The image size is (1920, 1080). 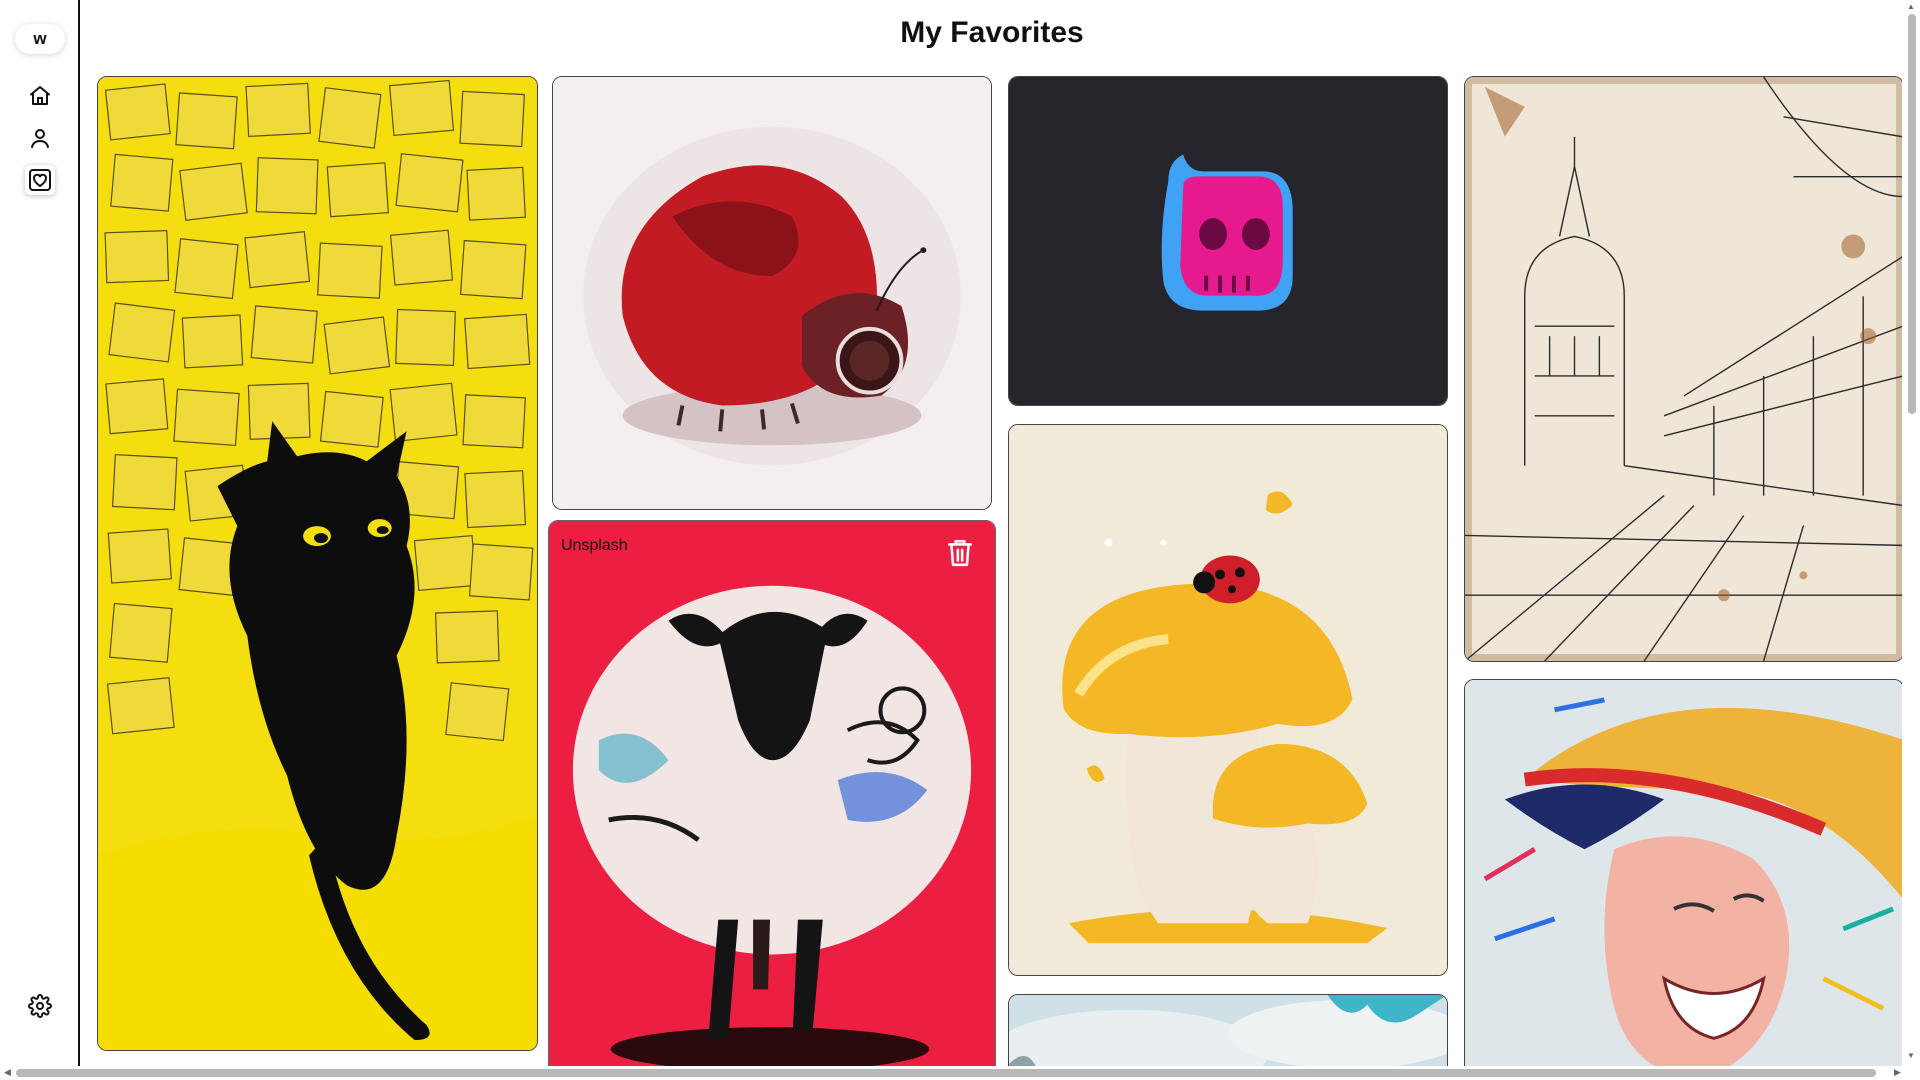 I want to click on architecture-sketch-artwork, so click(x=1683, y=369).